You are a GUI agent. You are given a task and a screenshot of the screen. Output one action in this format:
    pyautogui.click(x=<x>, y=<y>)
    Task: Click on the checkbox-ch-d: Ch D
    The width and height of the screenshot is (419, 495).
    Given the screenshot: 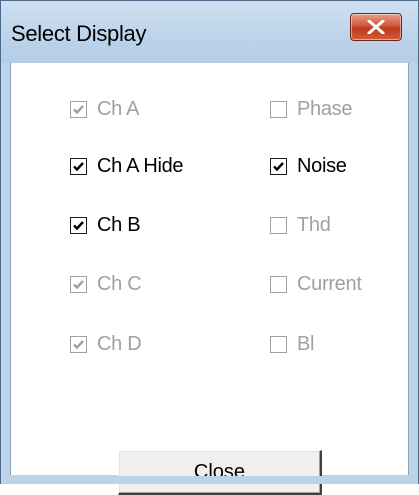 What is the action you would take?
    pyautogui.click(x=106, y=344)
    